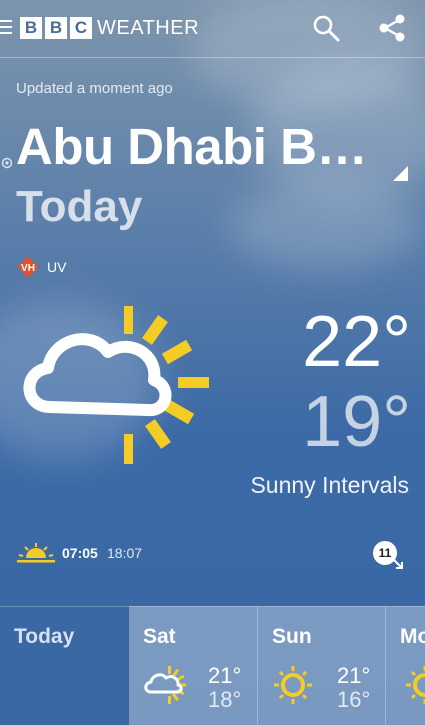 The height and width of the screenshot is (725, 425). I want to click on updated-status: Updated a moment ago, so click(94, 88).